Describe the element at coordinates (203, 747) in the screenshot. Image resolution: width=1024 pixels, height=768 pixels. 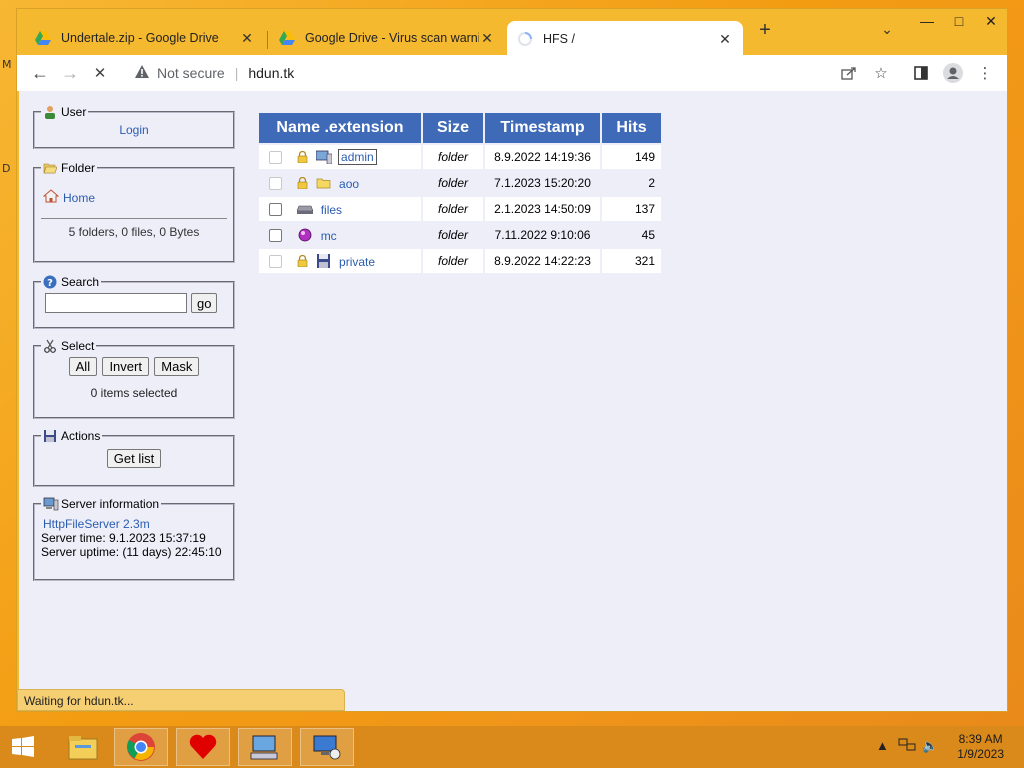
I see `undertale-heart-icon` at that location.